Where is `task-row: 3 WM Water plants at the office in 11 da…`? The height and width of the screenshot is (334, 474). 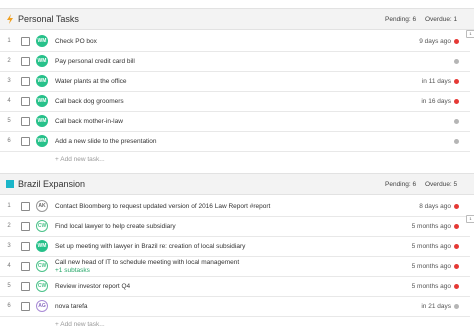 task-row: 3 WM Water plants at the office in 11 da… is located at coordinates (235, 82).